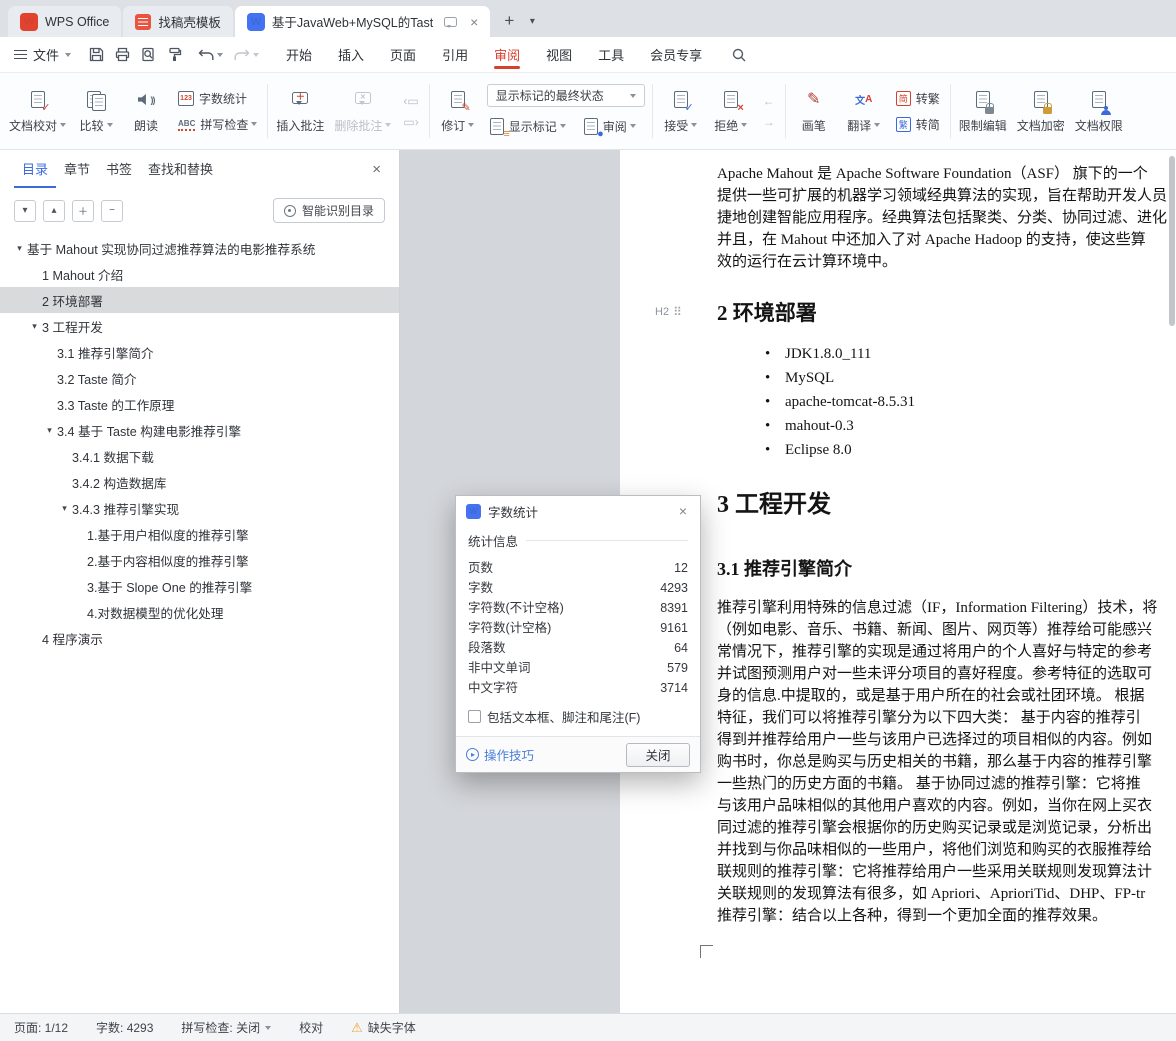 The image size is (1176, 1041). What do you see at coordinates (593, 127) in the screenshot?
I see `review-pane-icon: ●` at bounding box center [593, 127].